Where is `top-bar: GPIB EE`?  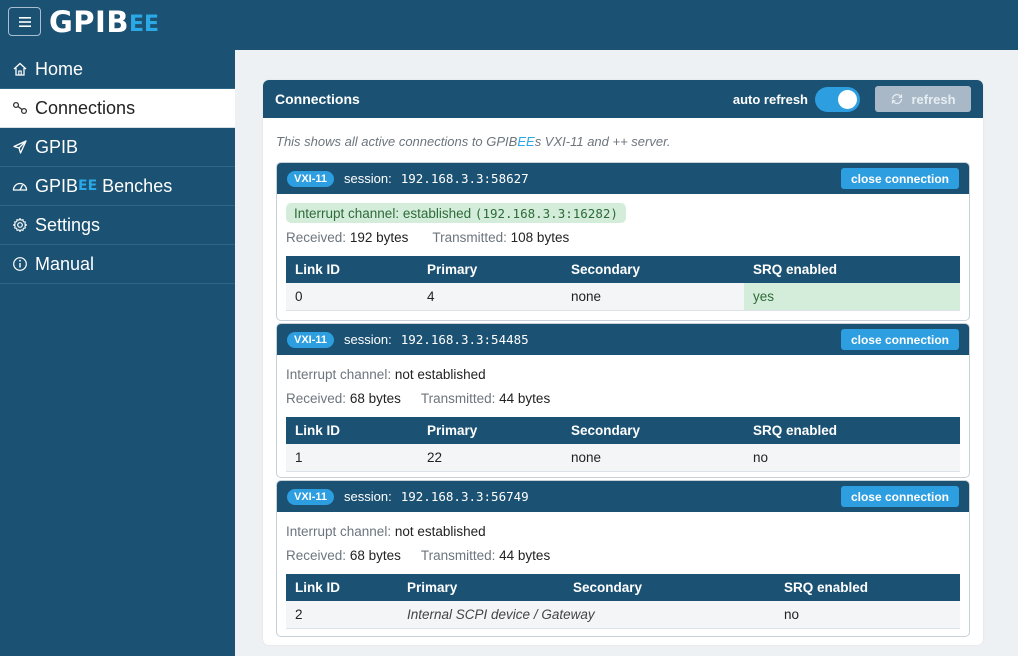
top-bar: GPIB EE is located at coordinates (509, 25).